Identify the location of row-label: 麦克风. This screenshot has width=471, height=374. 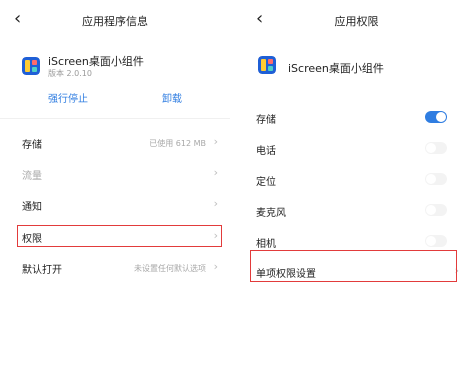
(271, 213).